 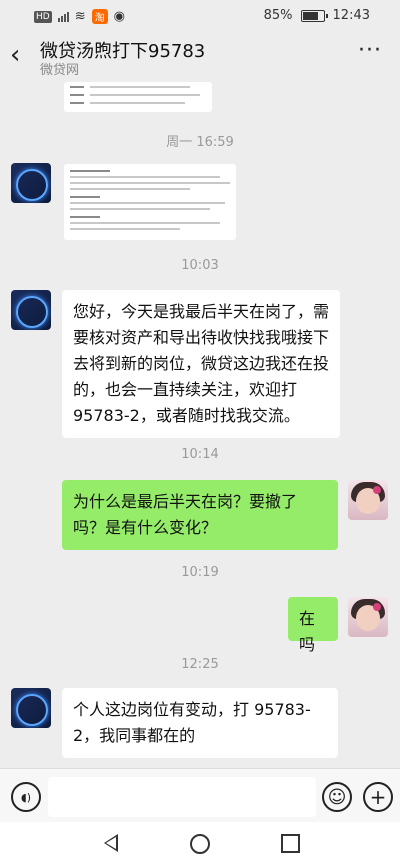 I want to click on clock: 12:43, so click(x=351, y=15).